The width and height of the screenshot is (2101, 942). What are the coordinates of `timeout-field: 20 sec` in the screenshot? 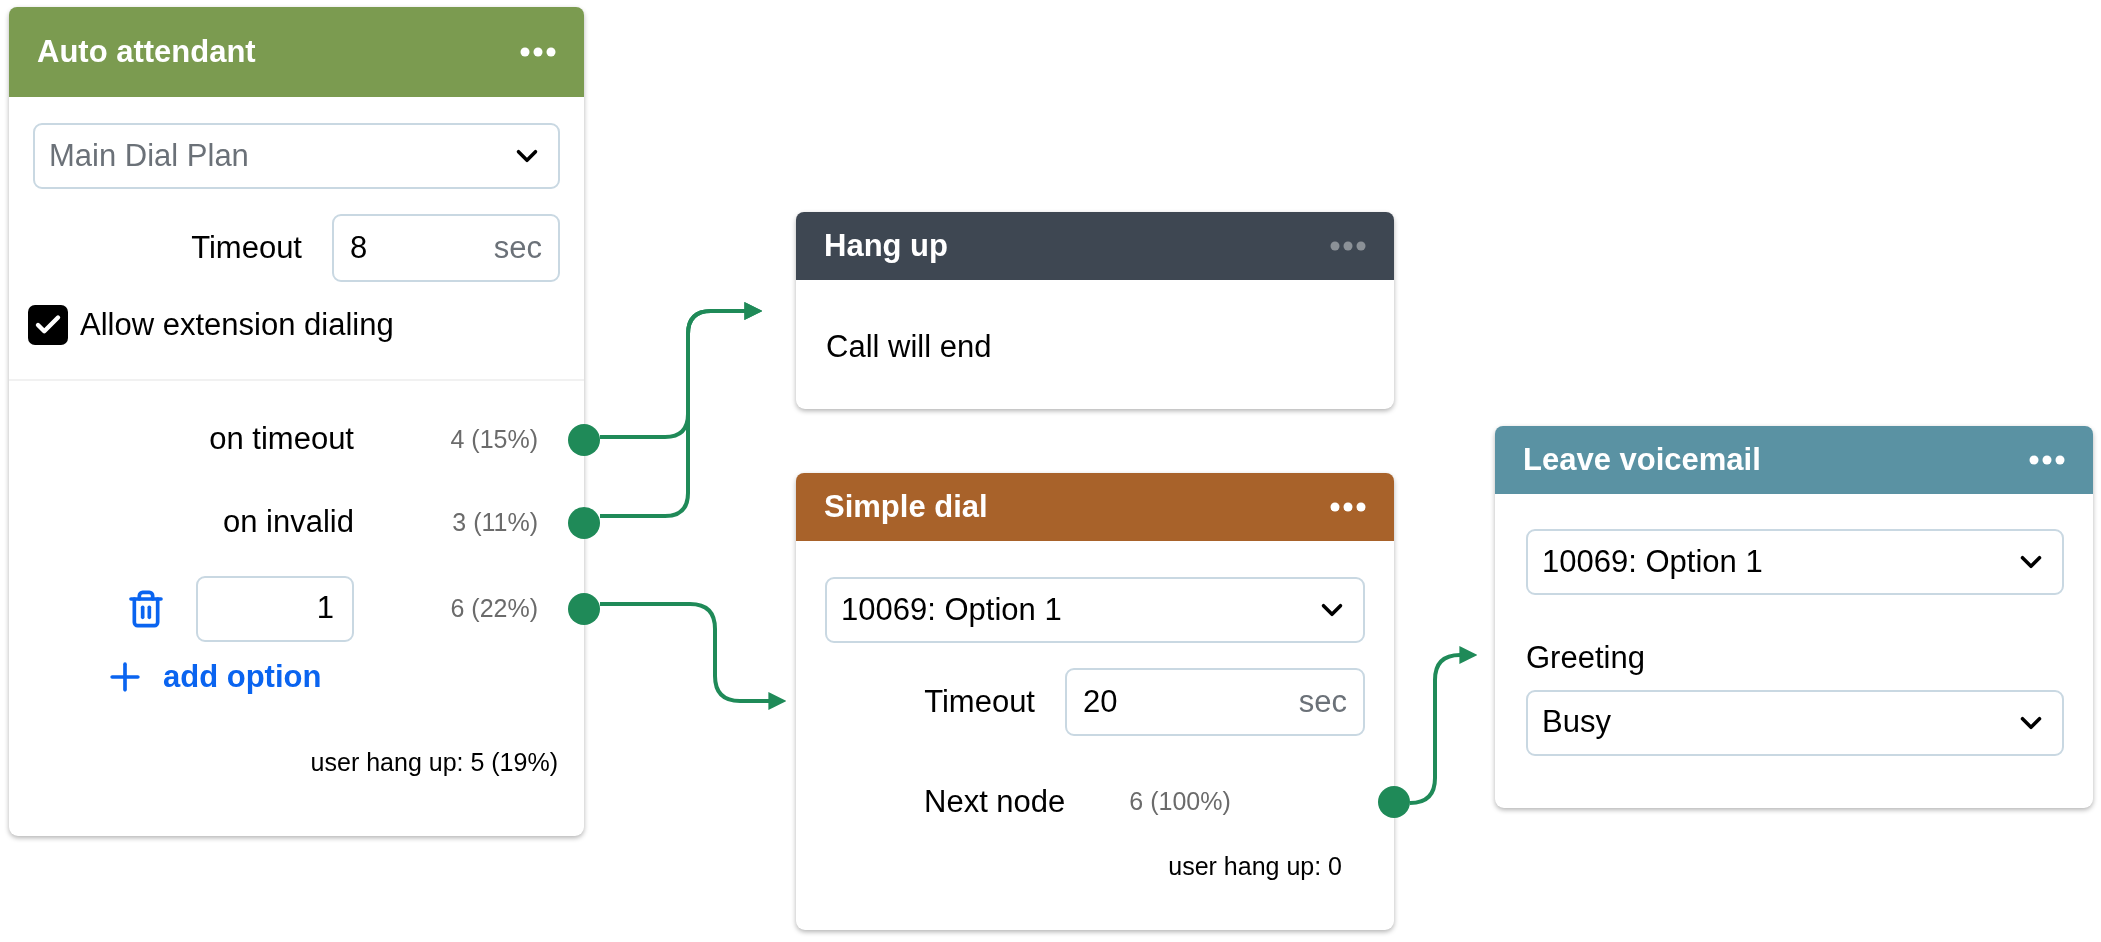 It's located at (1215, 702).